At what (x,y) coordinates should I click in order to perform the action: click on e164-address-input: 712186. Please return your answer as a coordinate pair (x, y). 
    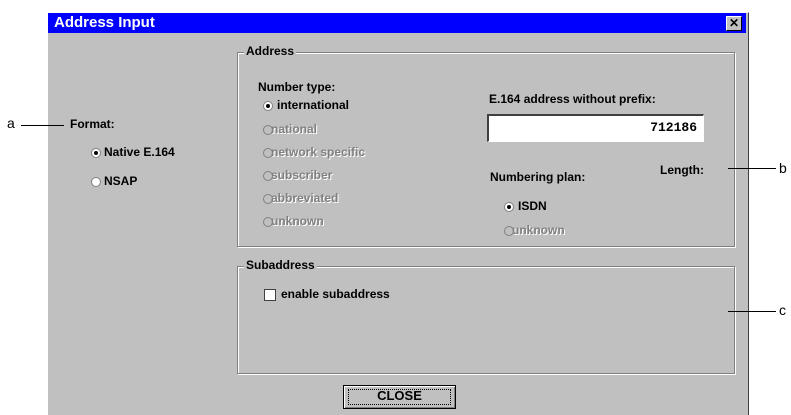
    Looking at the image, I should click on (595, 128).